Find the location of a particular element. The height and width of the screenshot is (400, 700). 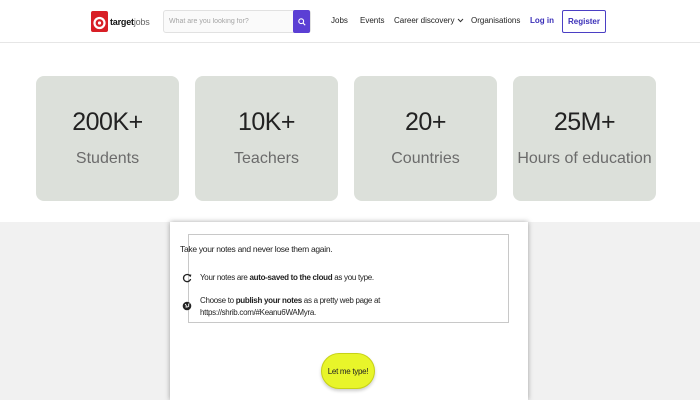

nav-career-label: Career discovery is located at coordinates (424, 20).